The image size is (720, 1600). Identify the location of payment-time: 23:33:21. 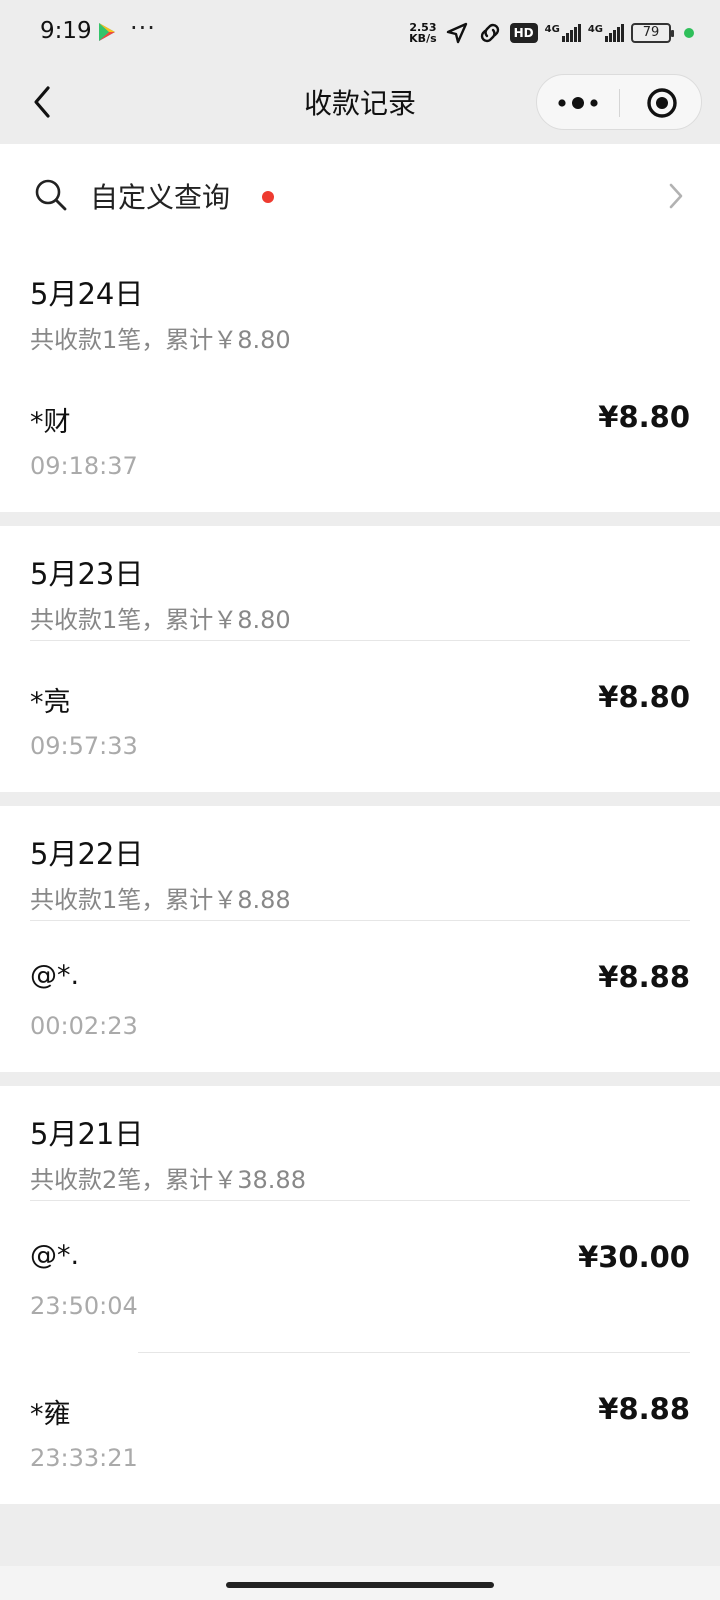
(84, 1458).